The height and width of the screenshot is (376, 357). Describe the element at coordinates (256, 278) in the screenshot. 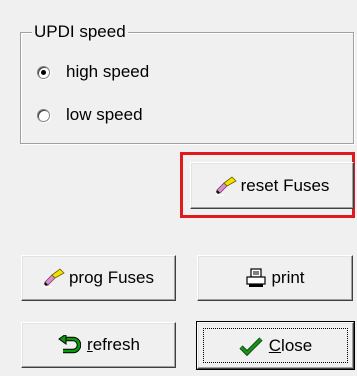

I see `printer-icon` at that location.